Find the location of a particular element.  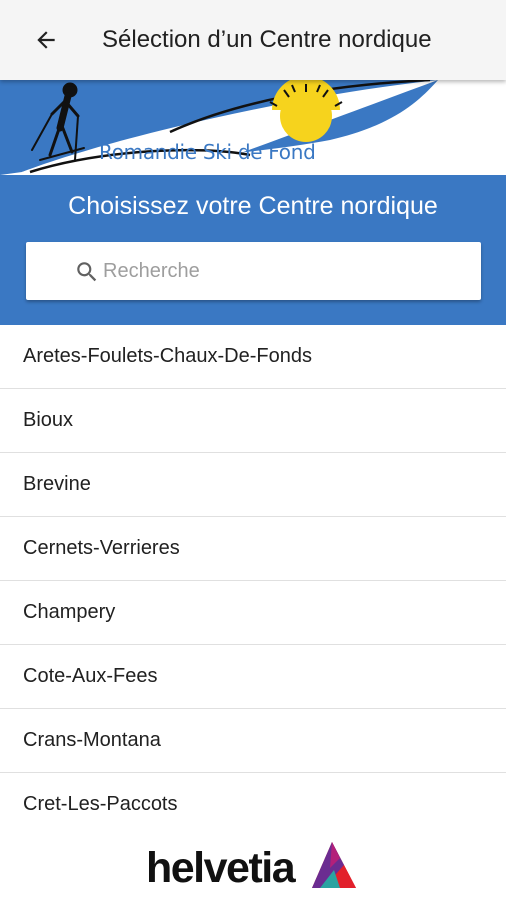

centre-label: Crans-Montana is located at coordinates (92, 740).